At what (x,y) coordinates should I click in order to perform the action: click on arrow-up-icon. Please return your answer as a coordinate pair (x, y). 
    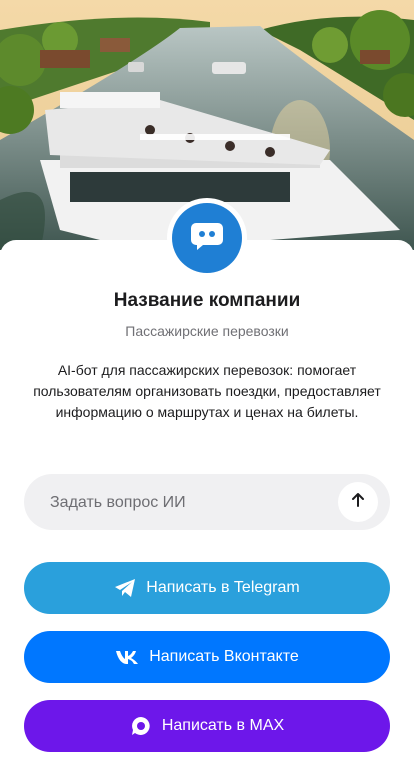
    Looking at the image, I should click on (358, 502).